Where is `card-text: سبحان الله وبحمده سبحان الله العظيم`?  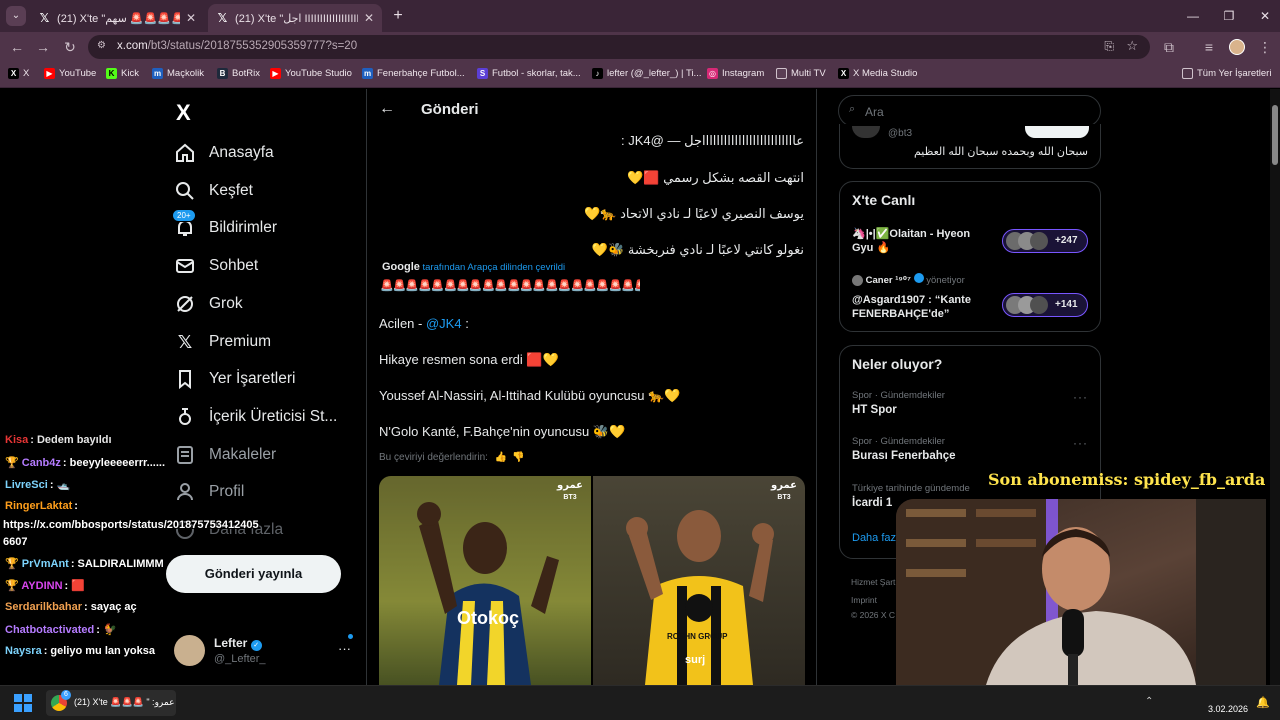 card-text: سبحان الله وبحمده سبحان الله العظيم is located at coordinates (1000, 152).